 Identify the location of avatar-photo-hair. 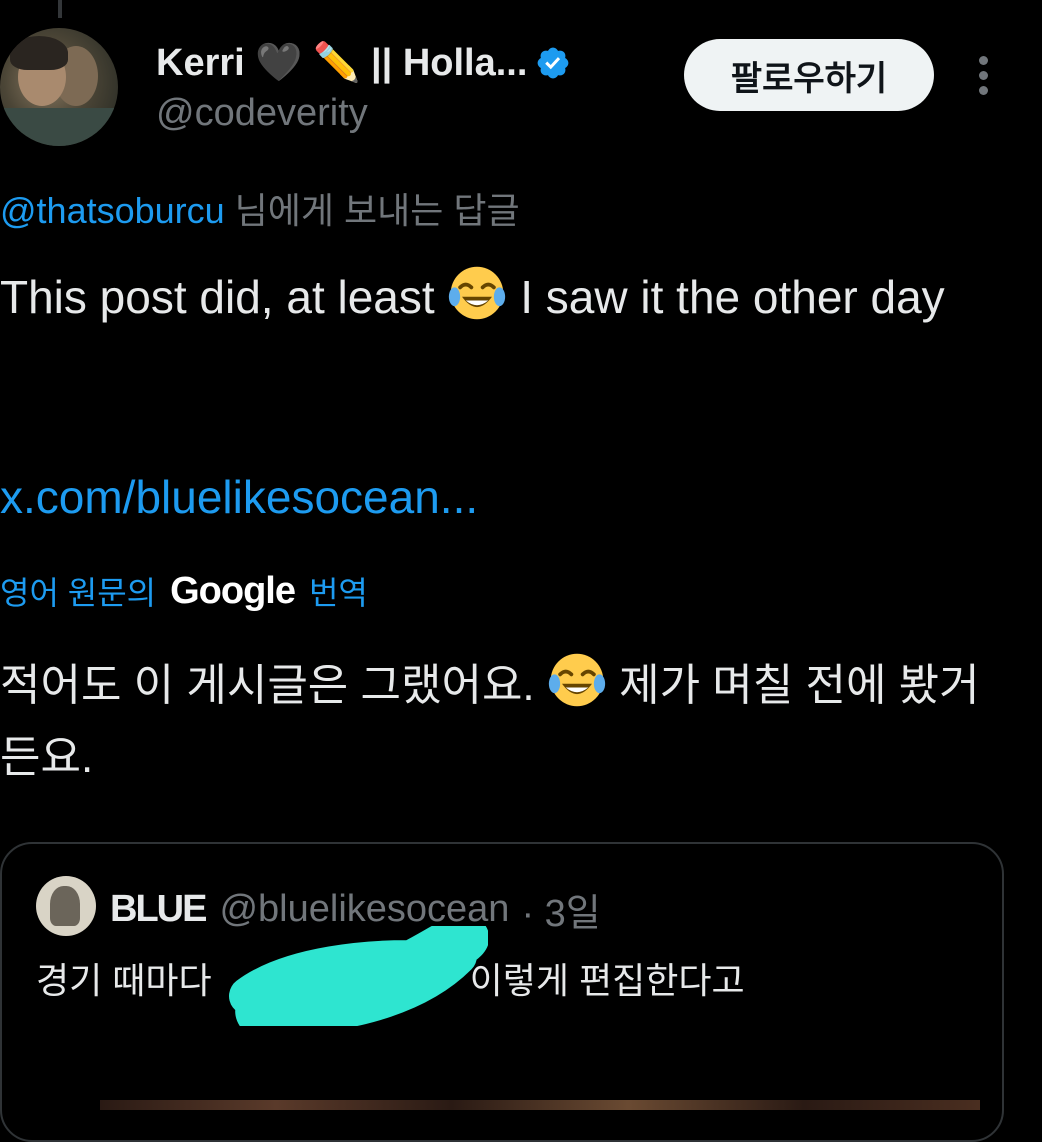
(39, 53).